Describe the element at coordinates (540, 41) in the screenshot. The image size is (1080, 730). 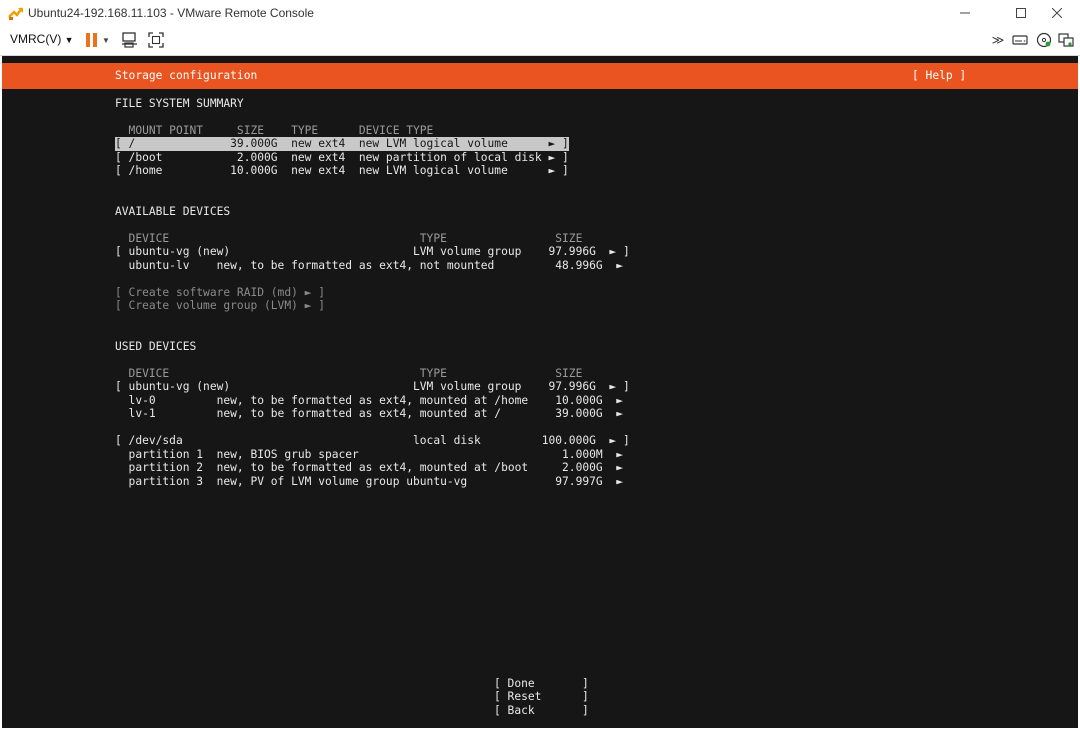
I see `vmrc-toolbar: VMRC(V) ▼ ▼ ≫` at that location.